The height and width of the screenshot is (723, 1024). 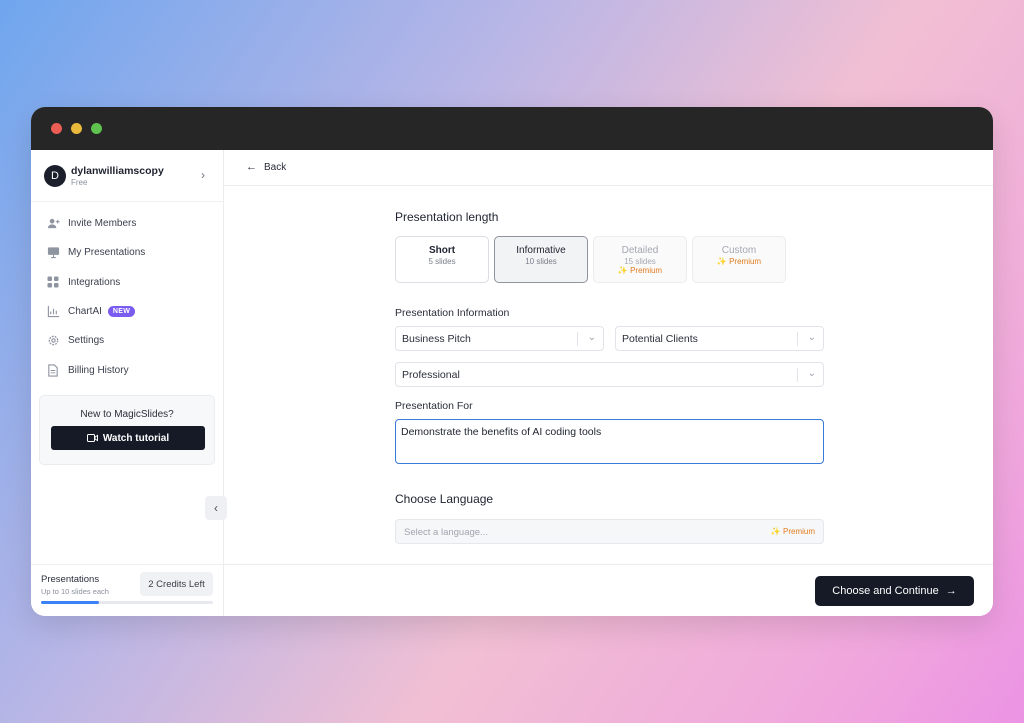 What do you see at coordinates (951, 591) in the screenshot?
I see `arrow-right-icon: →` at bounding box center [951, 591].